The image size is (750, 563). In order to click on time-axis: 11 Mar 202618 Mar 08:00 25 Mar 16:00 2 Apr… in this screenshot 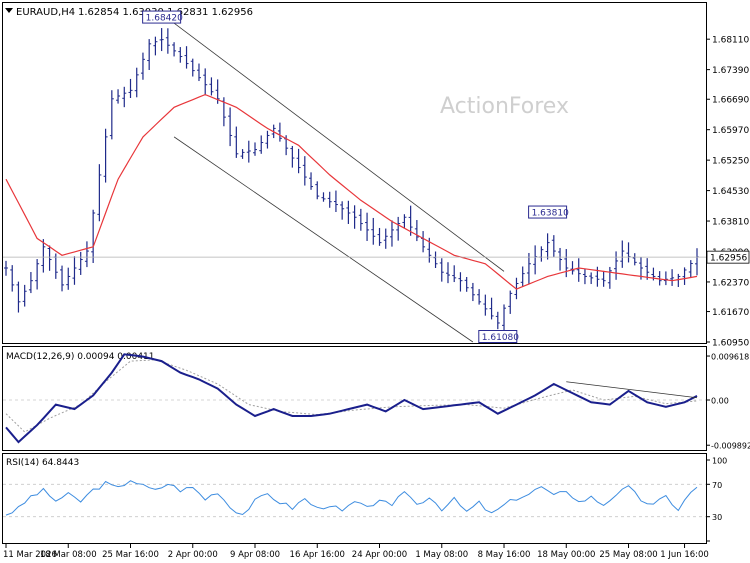, I will do `click(356, 552)`.